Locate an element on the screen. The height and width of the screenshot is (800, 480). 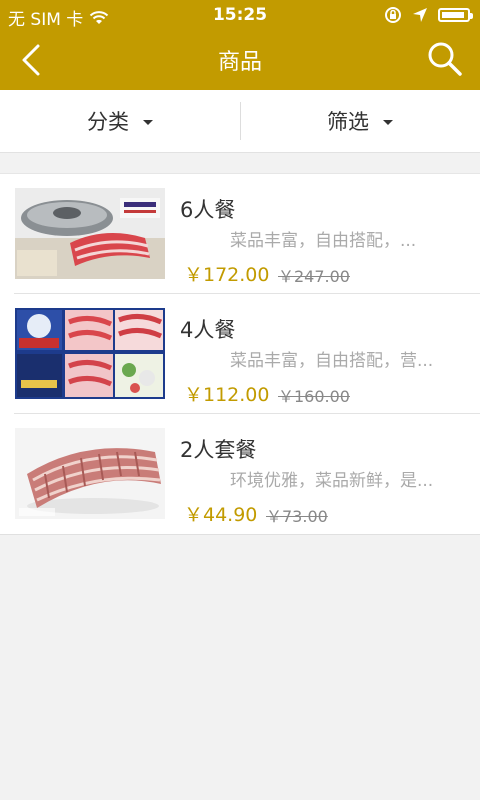
rotation-lock-icon is located at coordinates (393, 15).